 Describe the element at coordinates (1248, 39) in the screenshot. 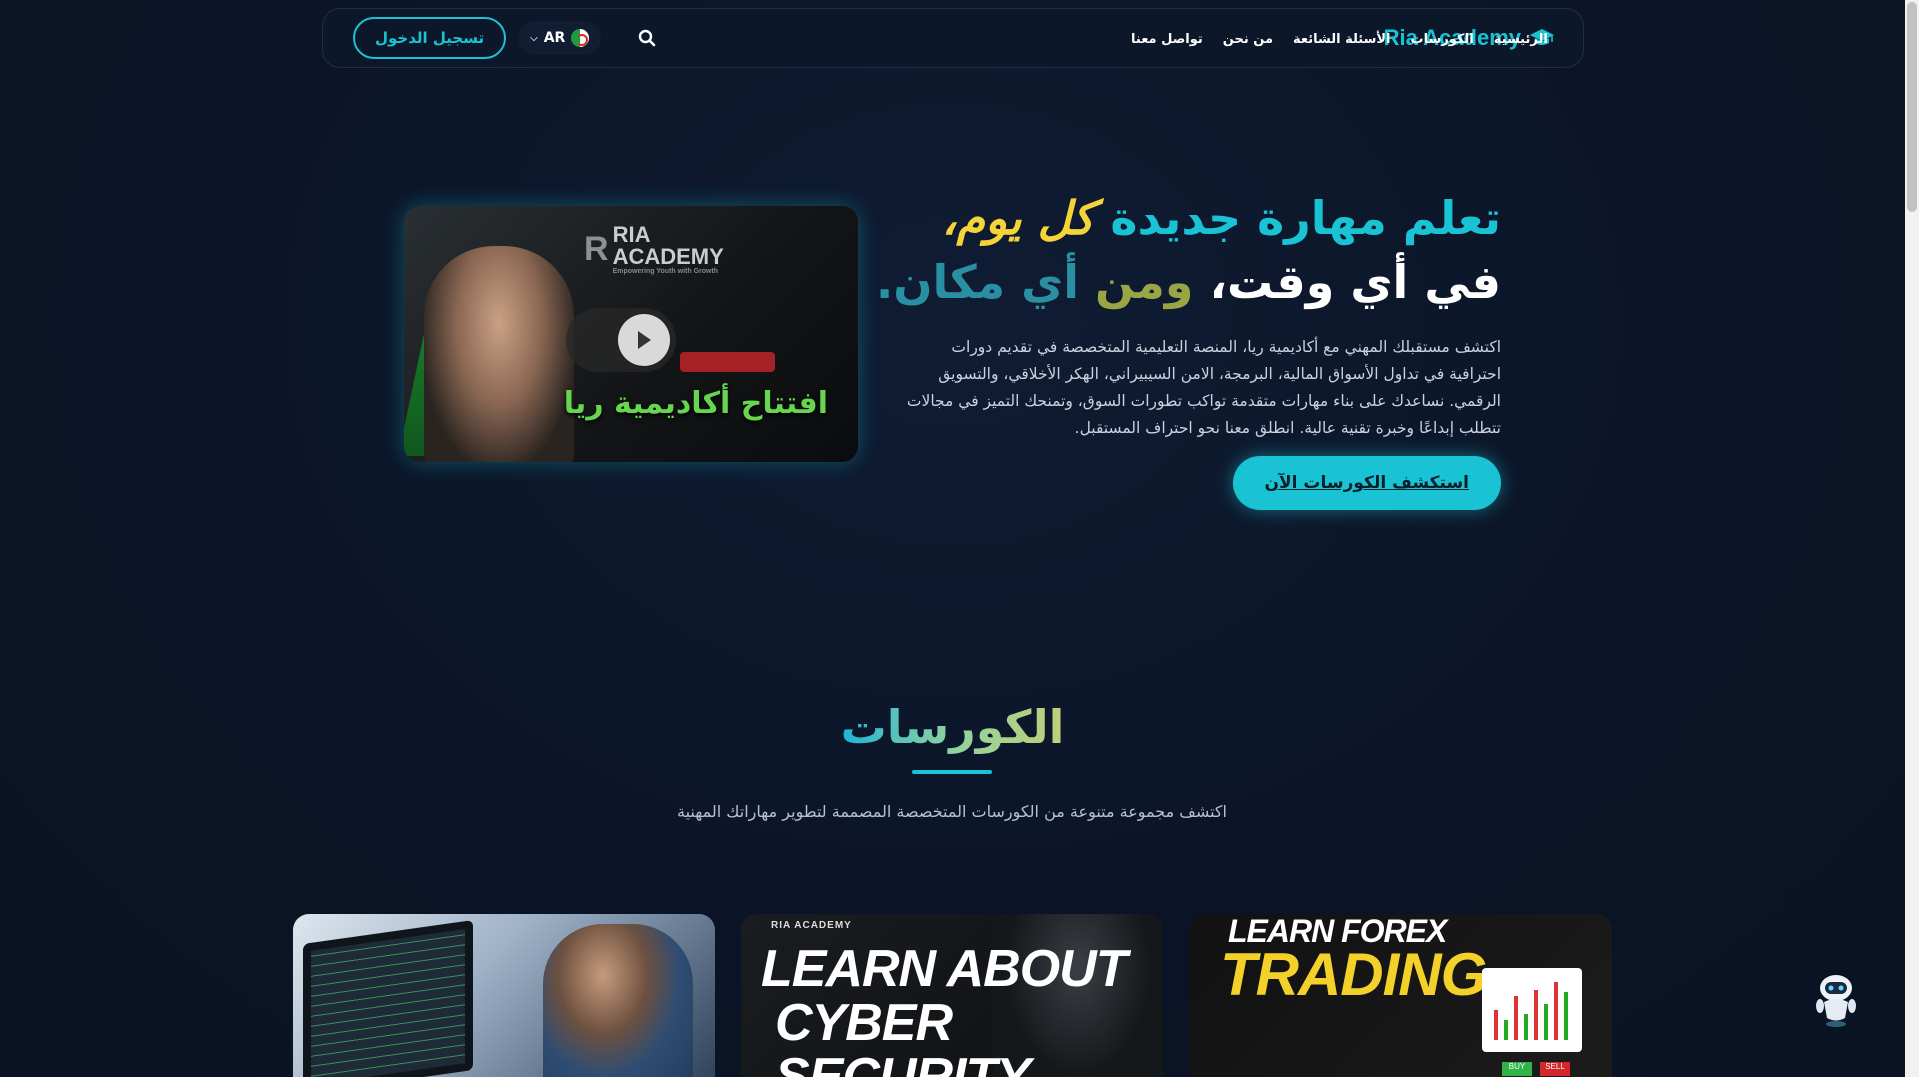

I see `nav-link-about: من نحن` at that location.